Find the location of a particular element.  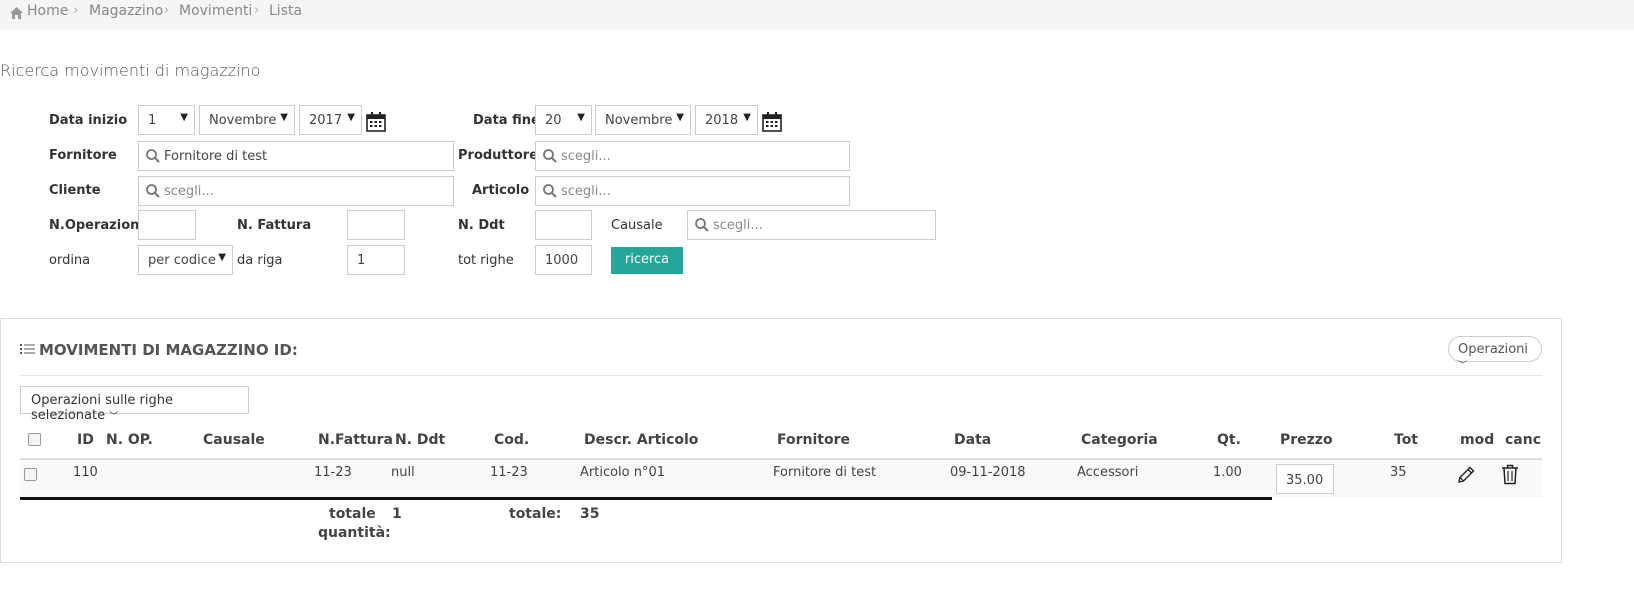

select-value: per codice is located at coordinates (182, 260).